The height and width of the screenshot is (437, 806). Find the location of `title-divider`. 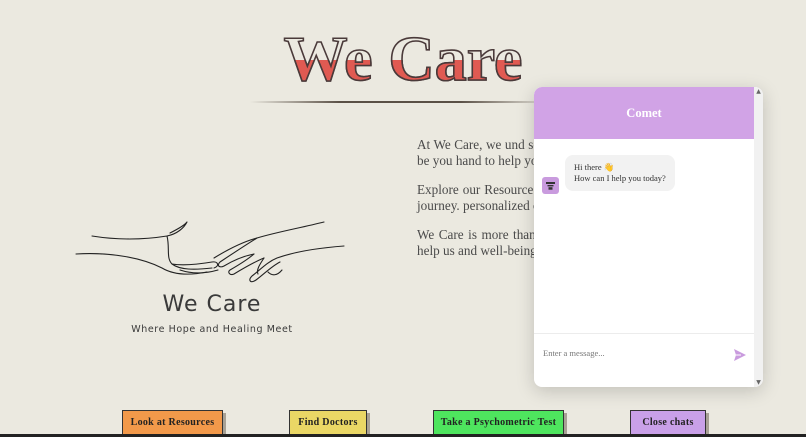

title-divider is located at coordinates (400, 102).